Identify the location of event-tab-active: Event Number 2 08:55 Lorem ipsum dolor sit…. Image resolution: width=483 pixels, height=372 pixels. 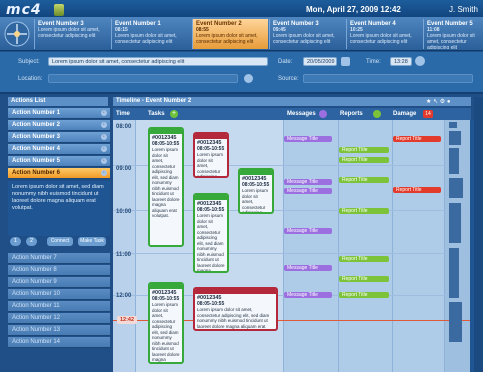
(230, 34).